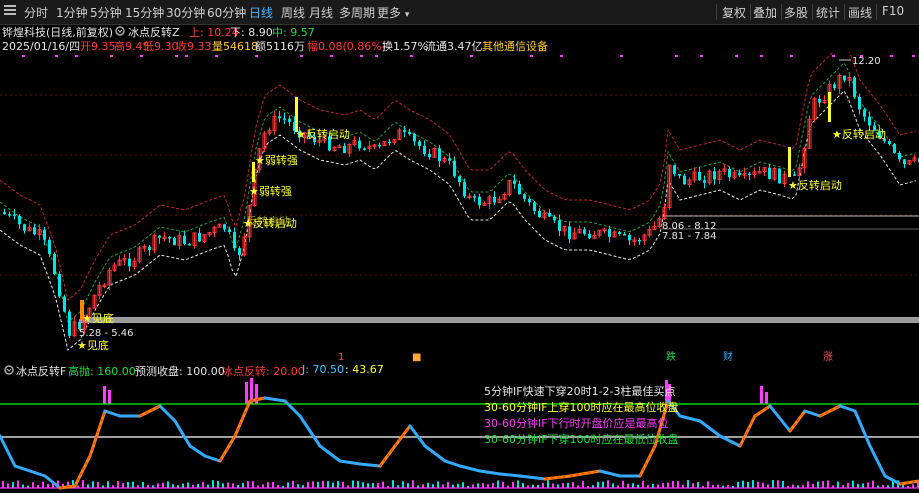 Image resolution: width=919 pixels, height=493 pixels. I want to click on event-marker: ■, so click(416, 357).